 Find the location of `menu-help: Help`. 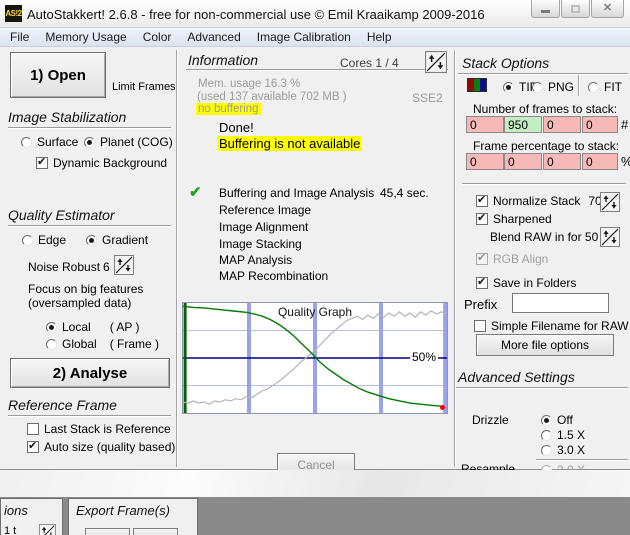

menu-help: Help is located at coordinates (379, 37).